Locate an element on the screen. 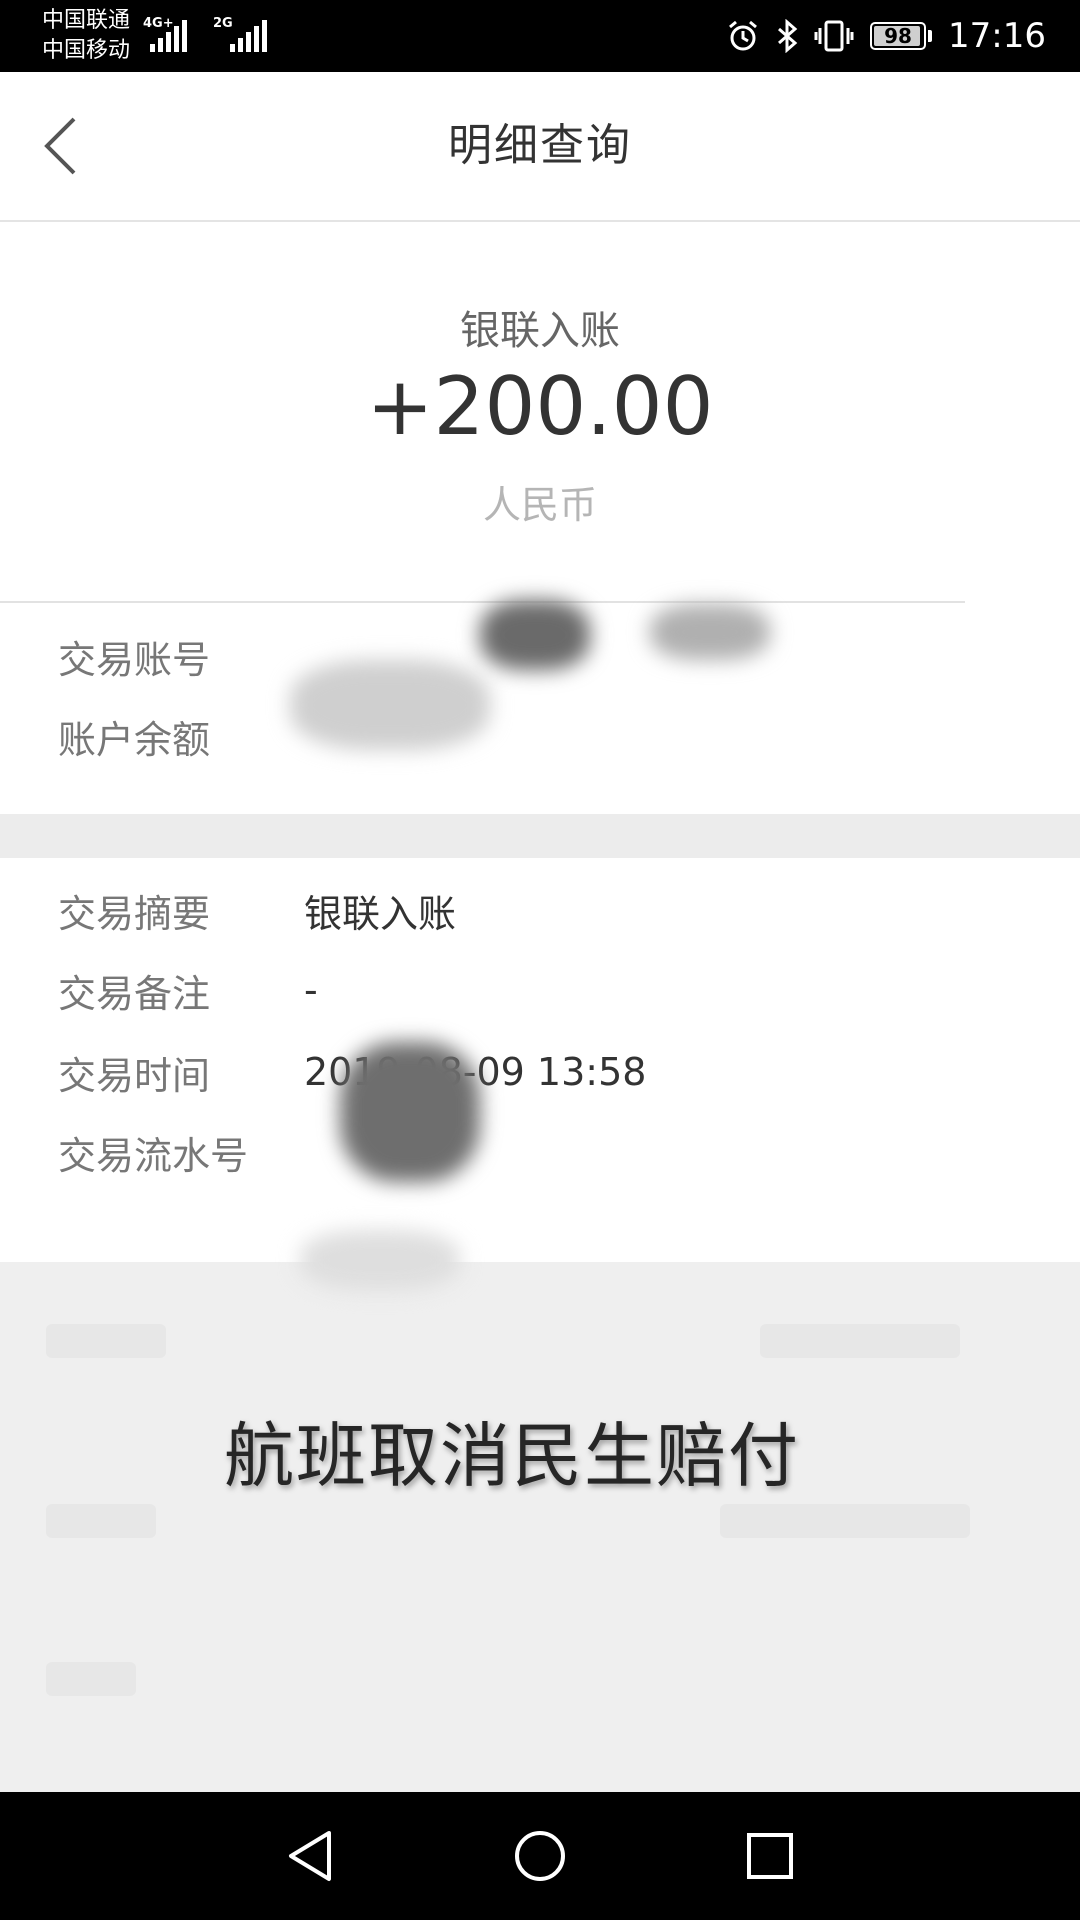  signal-1-icon is located at coordinates (168, 36).